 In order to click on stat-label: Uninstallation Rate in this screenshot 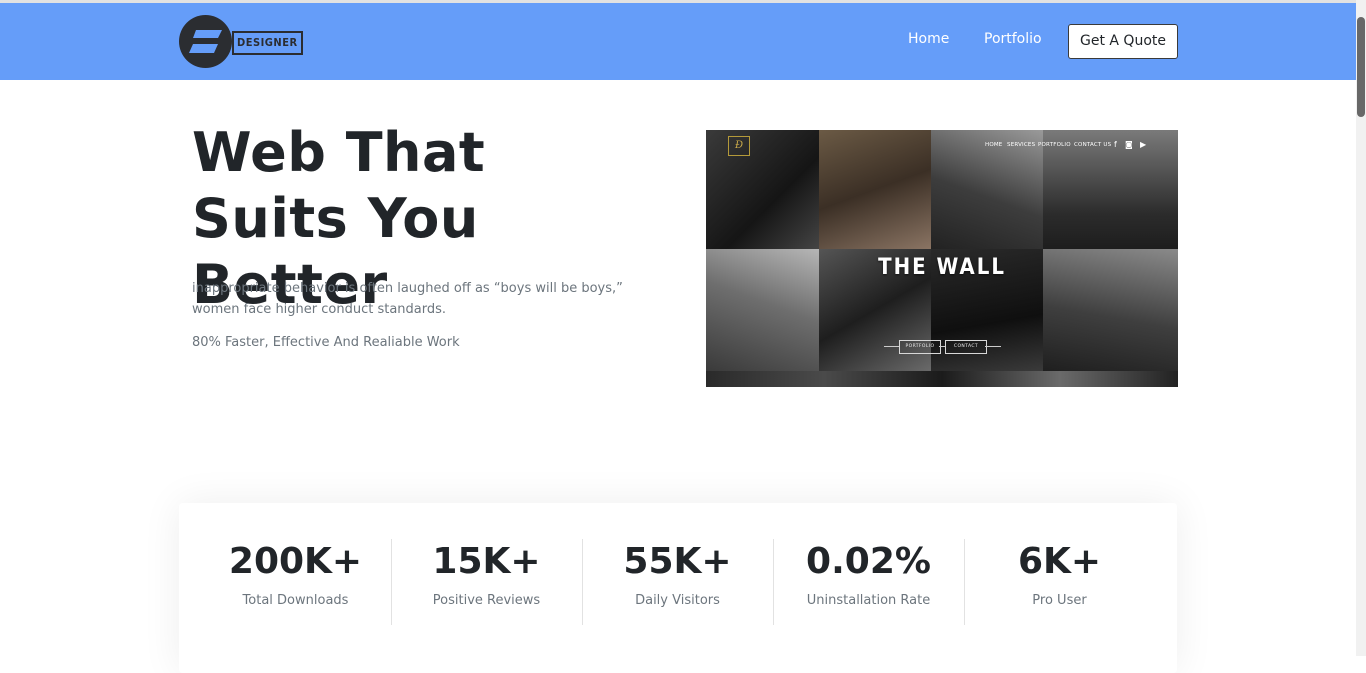, I will do `click(868, 600)`.